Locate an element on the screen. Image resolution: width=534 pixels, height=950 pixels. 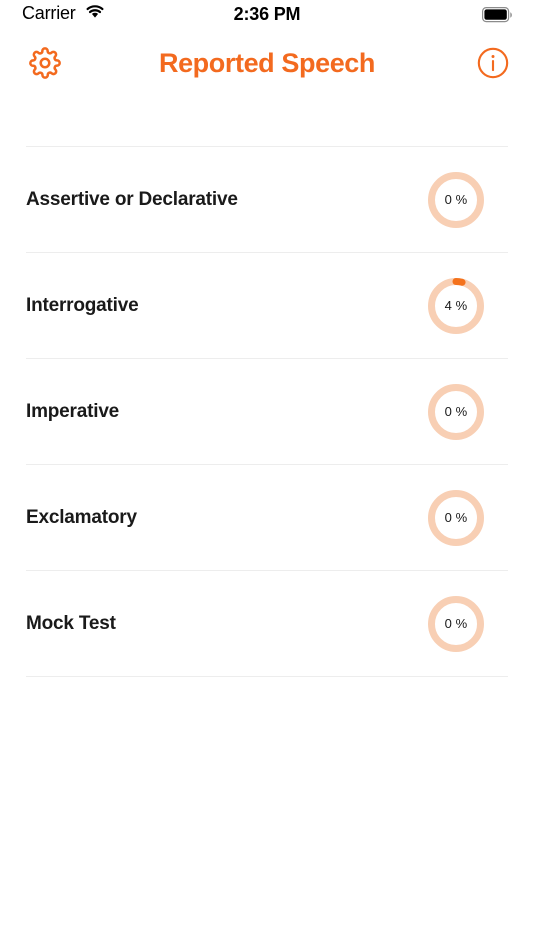
list-item-label: Mock Test is located at coordinates (71, 623).